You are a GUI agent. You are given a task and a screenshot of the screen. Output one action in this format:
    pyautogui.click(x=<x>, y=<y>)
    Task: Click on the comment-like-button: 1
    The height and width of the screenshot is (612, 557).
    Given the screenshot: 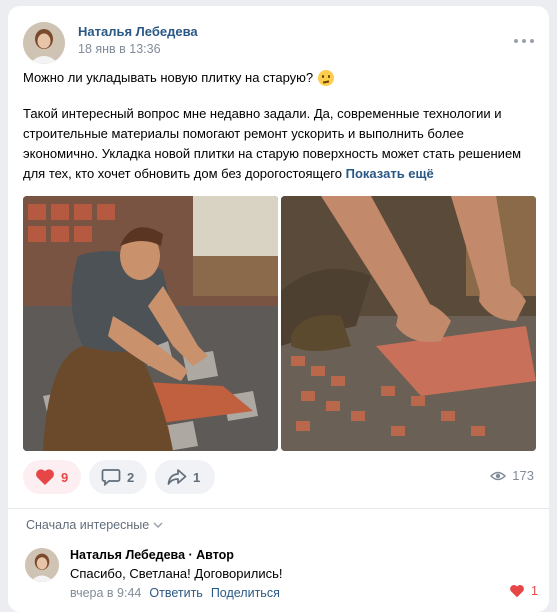 What is the action you would take?
    pyautogui.click(x=523, y=591)
    